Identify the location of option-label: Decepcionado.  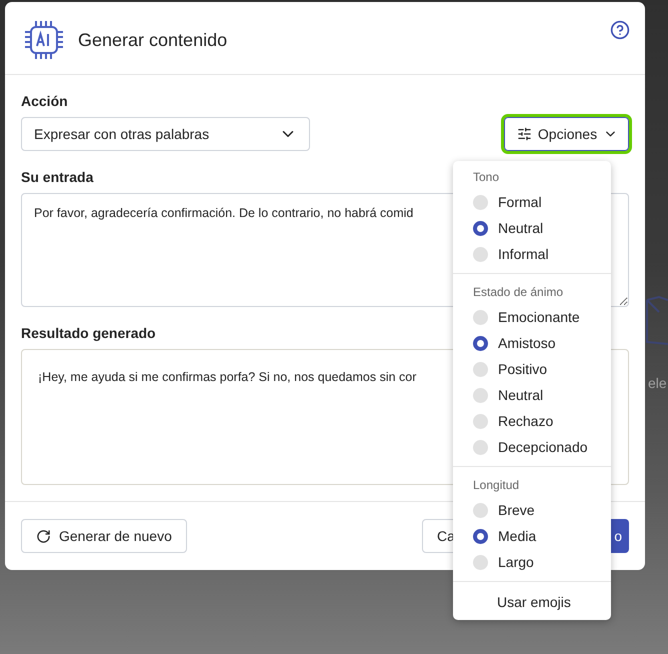
(543, 447).